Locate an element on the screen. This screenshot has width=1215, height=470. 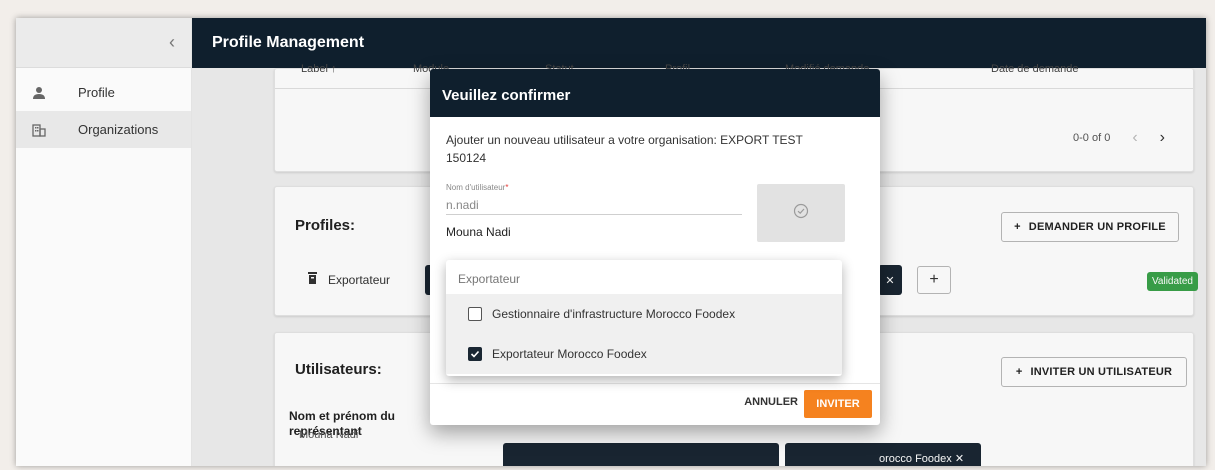
dropdown-option-exportateur: Exportateur Morocco Foodex is located at coordinates (644, 354).